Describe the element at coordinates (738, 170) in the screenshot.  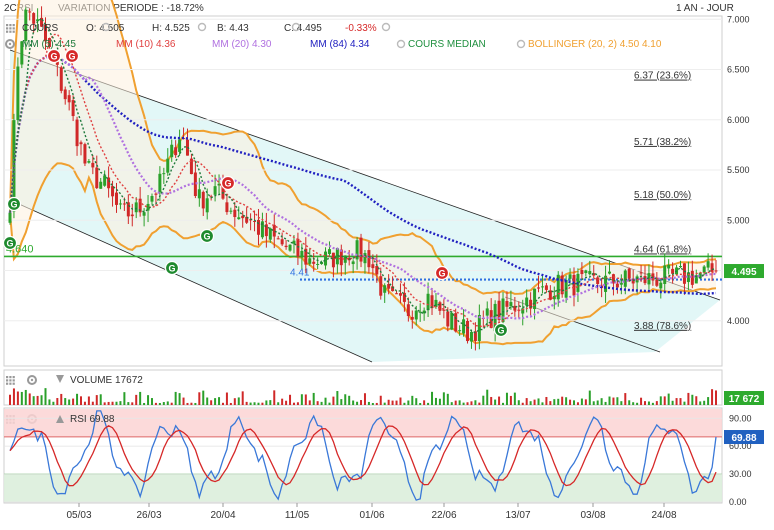
I see `price-tick-label: 5.500` at that location.